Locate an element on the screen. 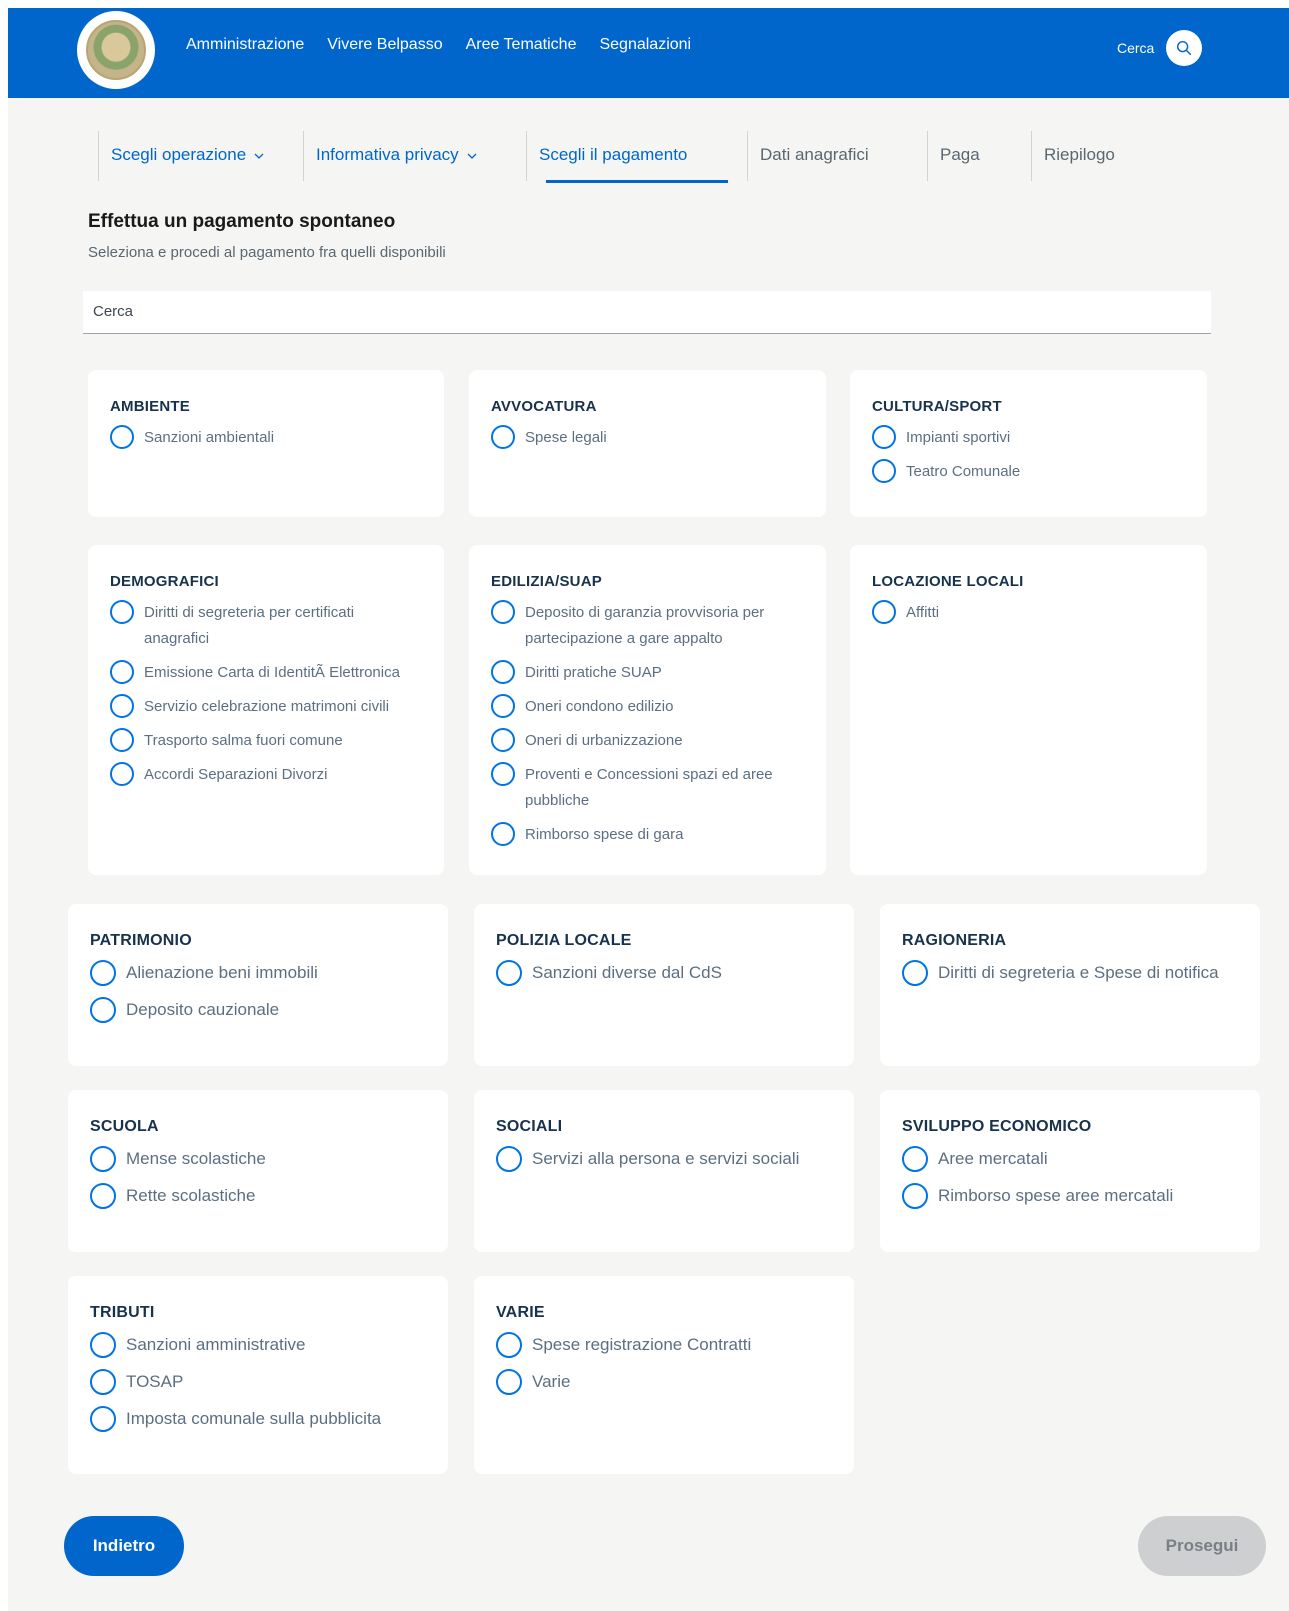 The image size is (1289, 1611). payment-option: Affitti is located at coordinates (1028, 613).